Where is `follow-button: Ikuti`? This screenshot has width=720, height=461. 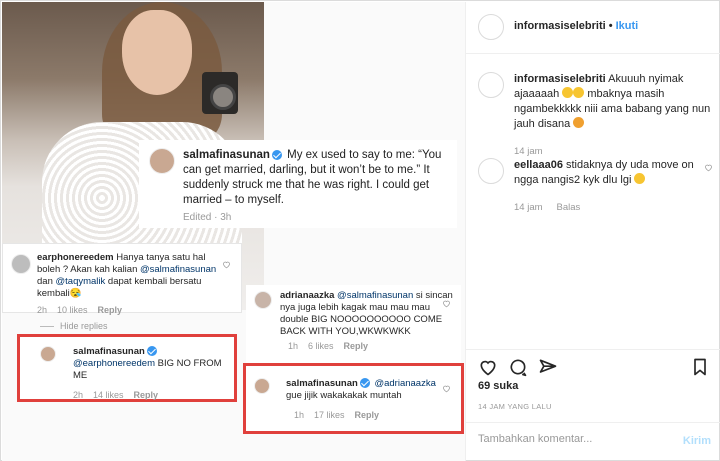 follow-button: Ikuti is located at coordinates (627, 26).